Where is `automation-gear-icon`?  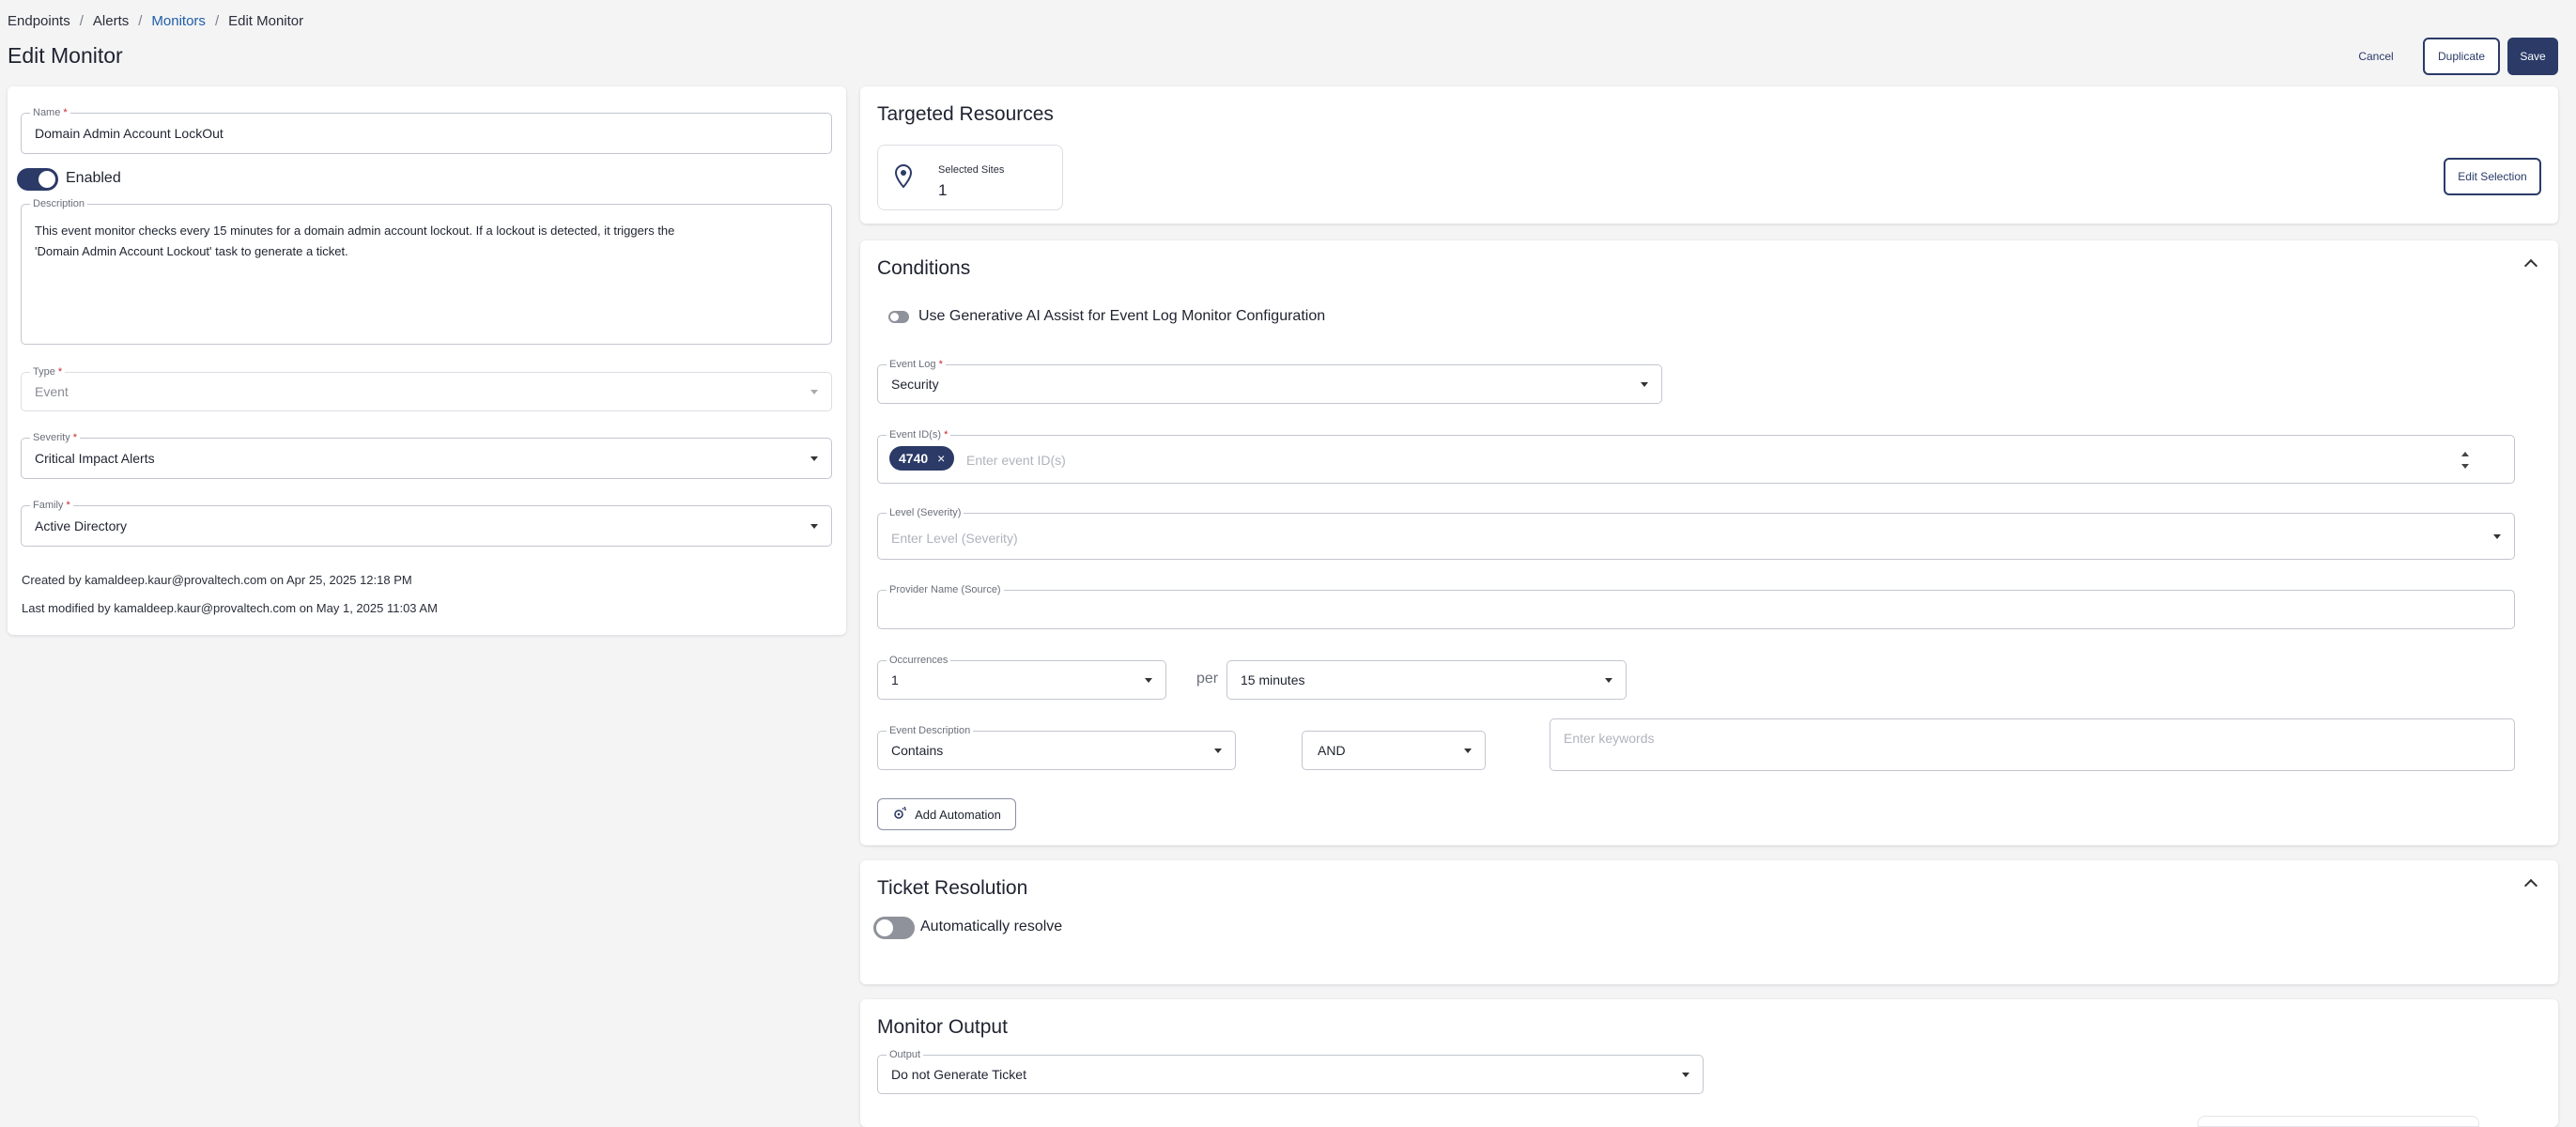 automation-gear-icon is located at coordinates (899, 815).